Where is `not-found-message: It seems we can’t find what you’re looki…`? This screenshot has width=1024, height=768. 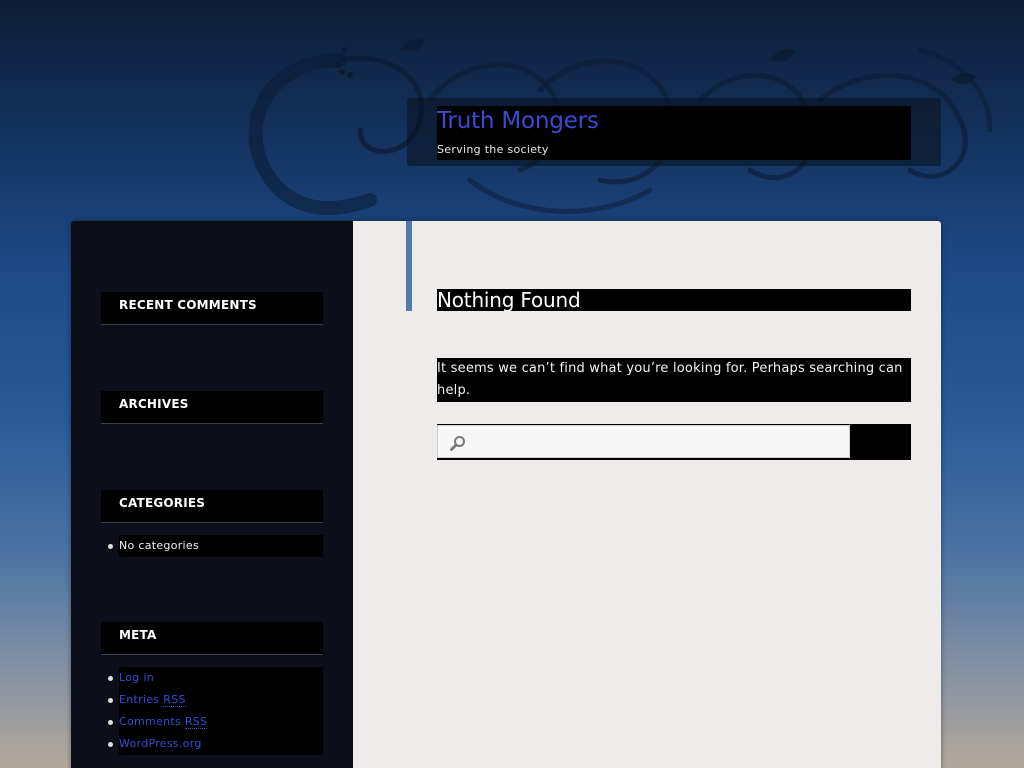
not-found-message: It seems we can’t find what you’re looki… is located at coordinates (674, 380).